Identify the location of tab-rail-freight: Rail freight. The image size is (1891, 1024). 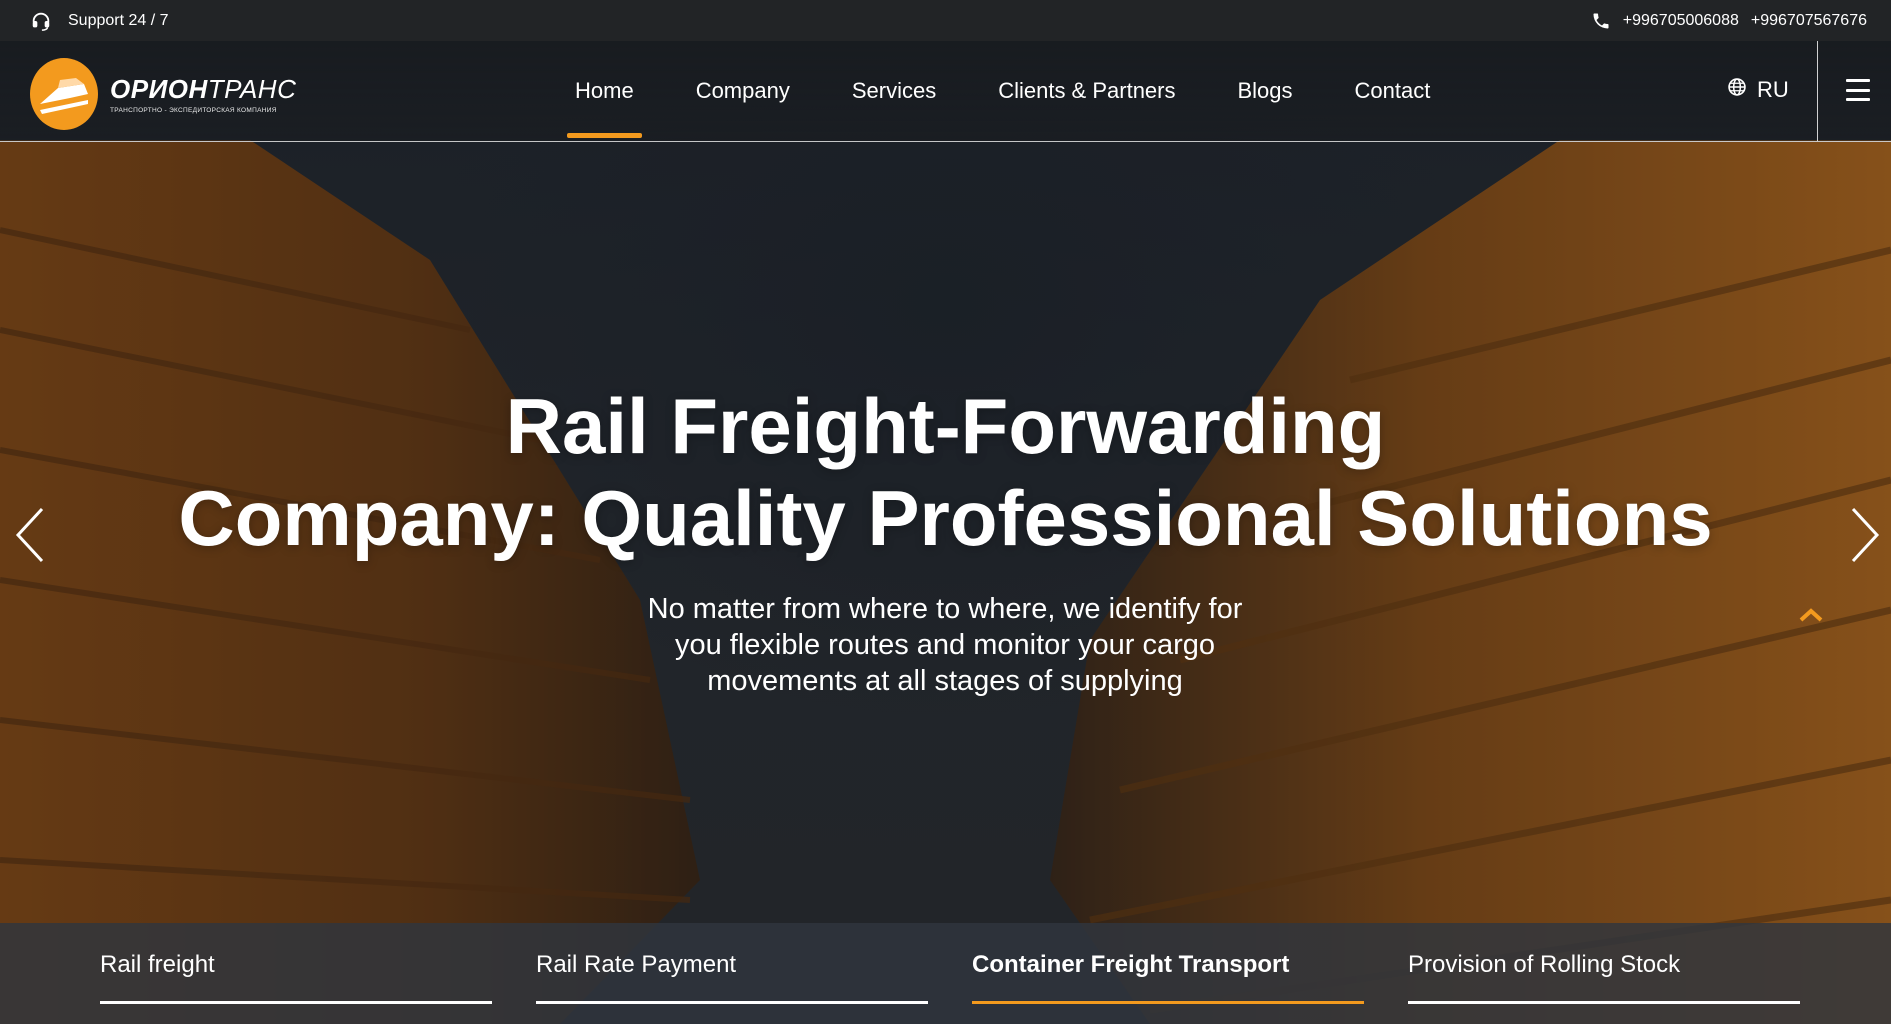
(296, 973).